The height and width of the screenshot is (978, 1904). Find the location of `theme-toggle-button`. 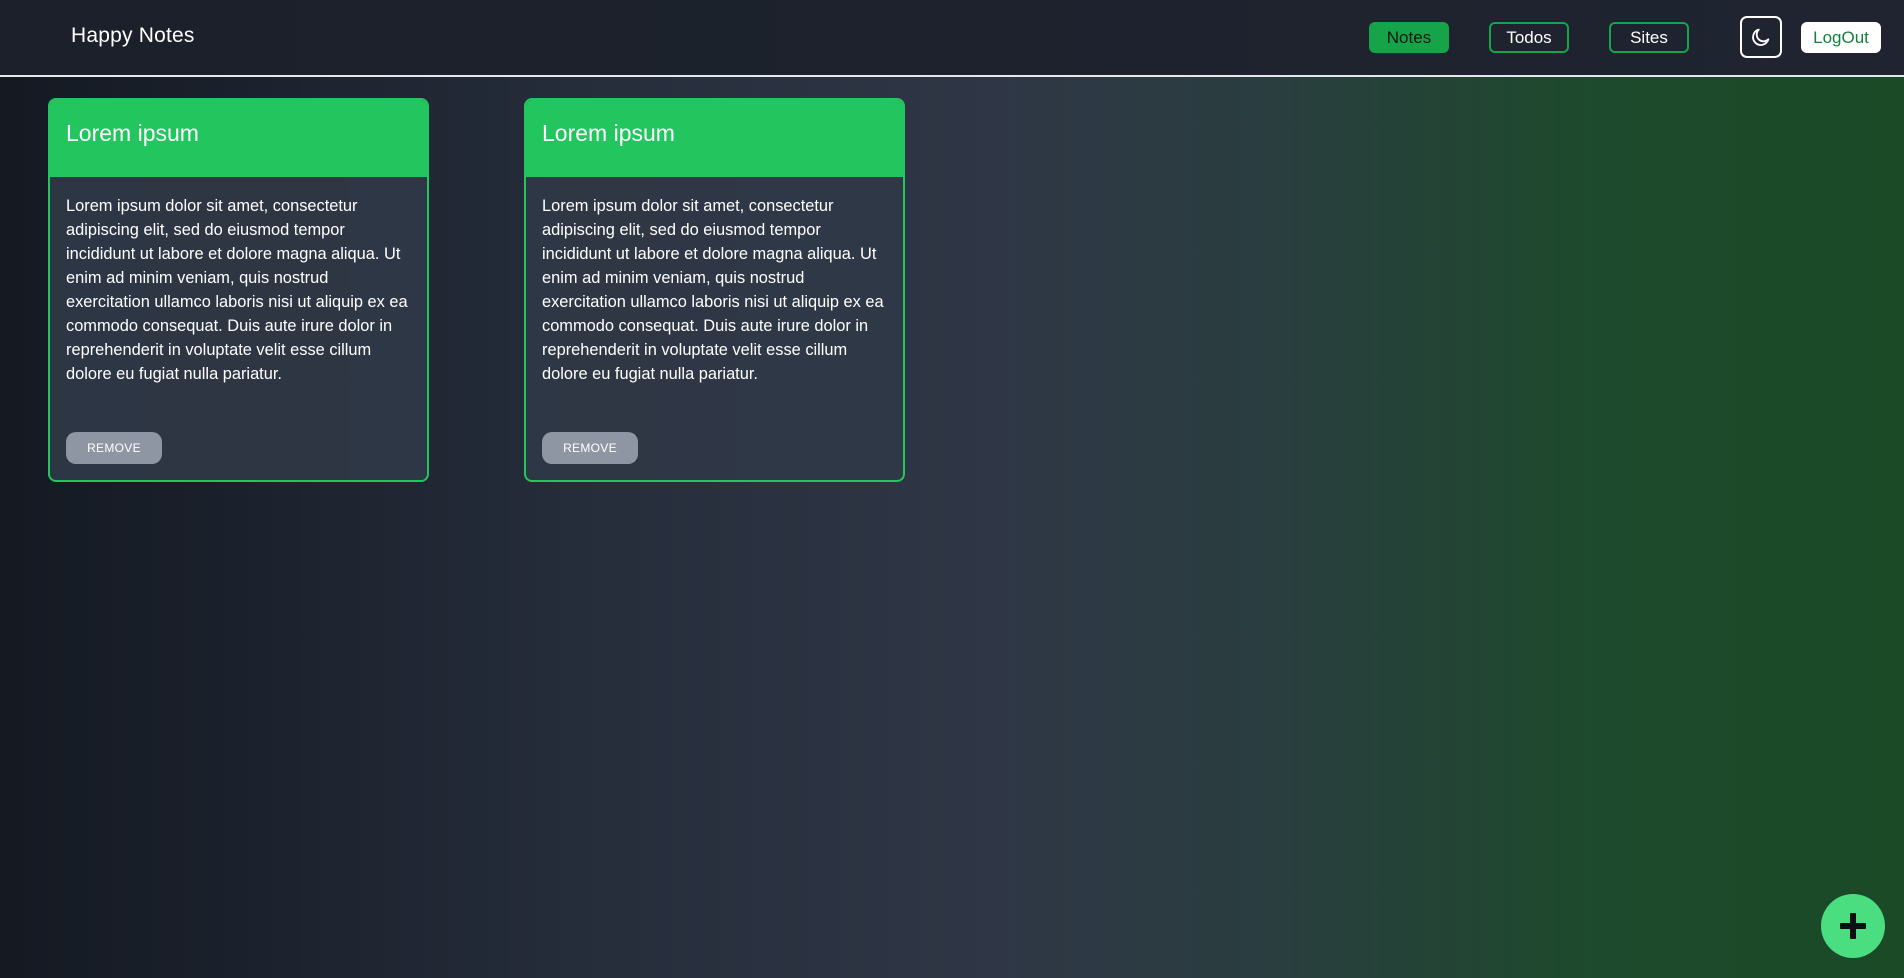

theme-toggle-button is located at coordinates (1761, 37).